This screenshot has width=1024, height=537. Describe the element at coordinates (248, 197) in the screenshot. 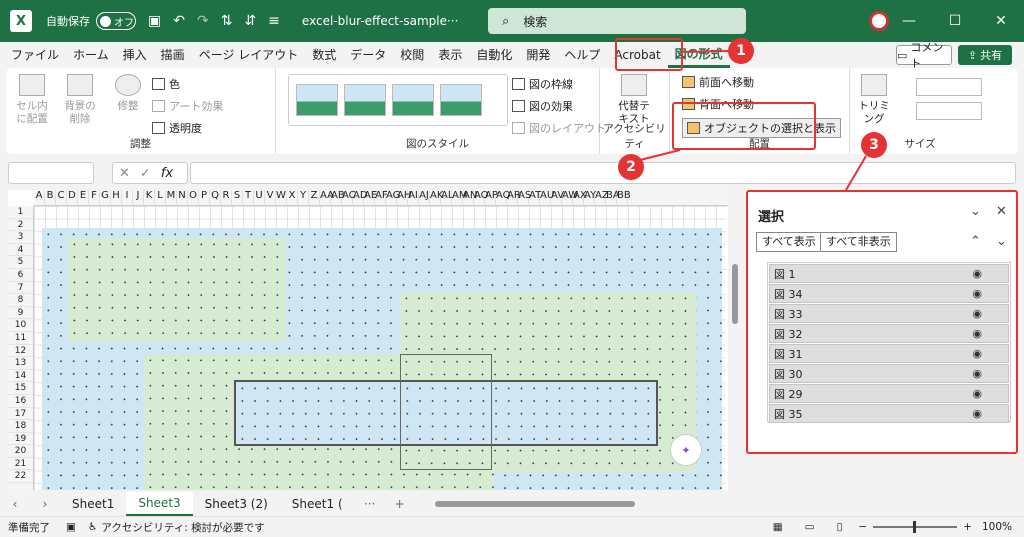

I see `column-header: T` at that location.